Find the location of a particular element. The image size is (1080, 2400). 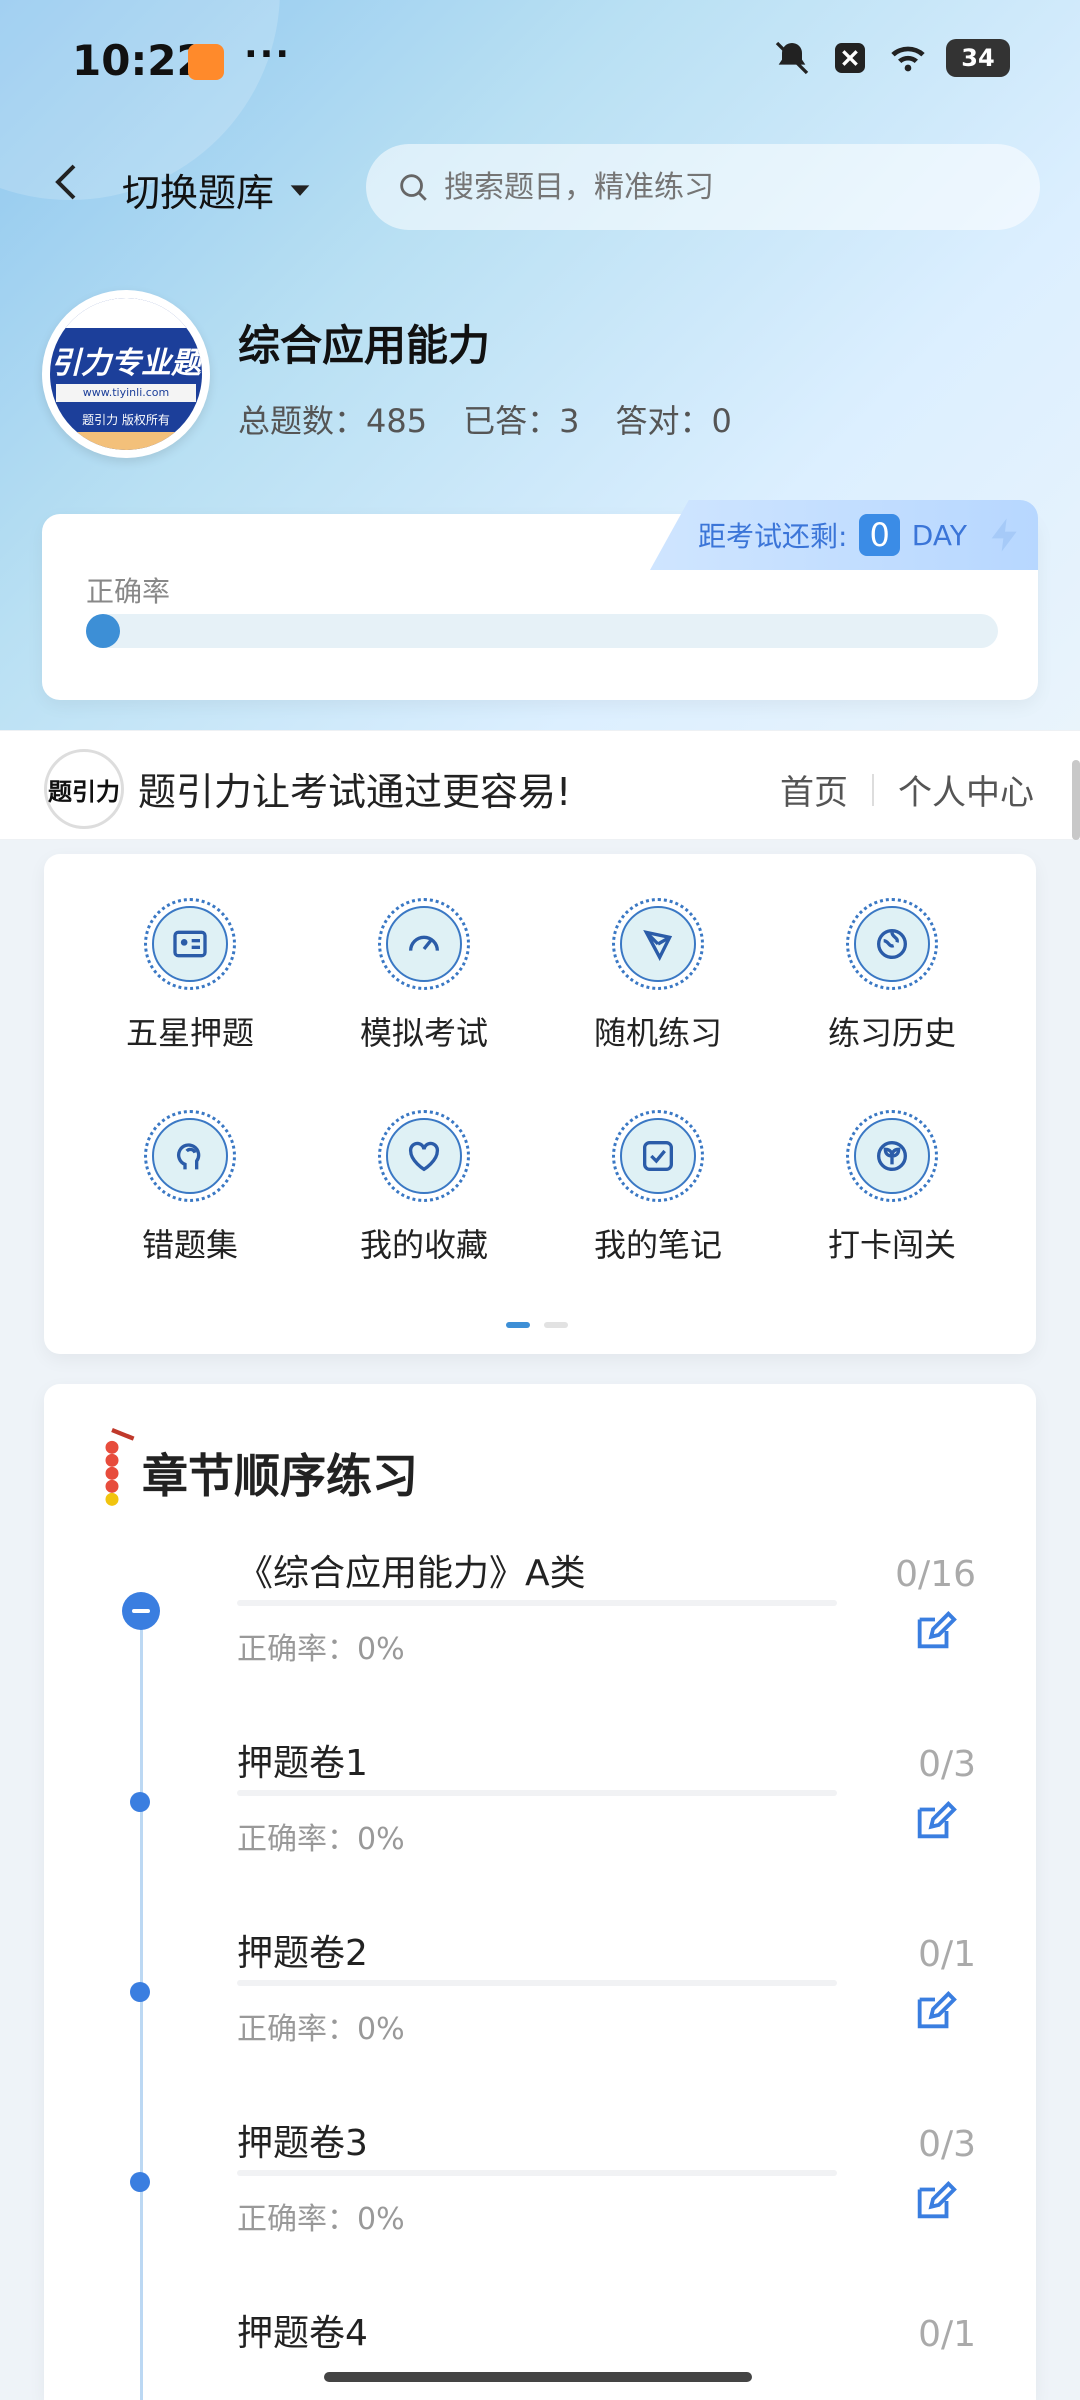

accuracy-progress-bar is located at coordinates (542, 631).